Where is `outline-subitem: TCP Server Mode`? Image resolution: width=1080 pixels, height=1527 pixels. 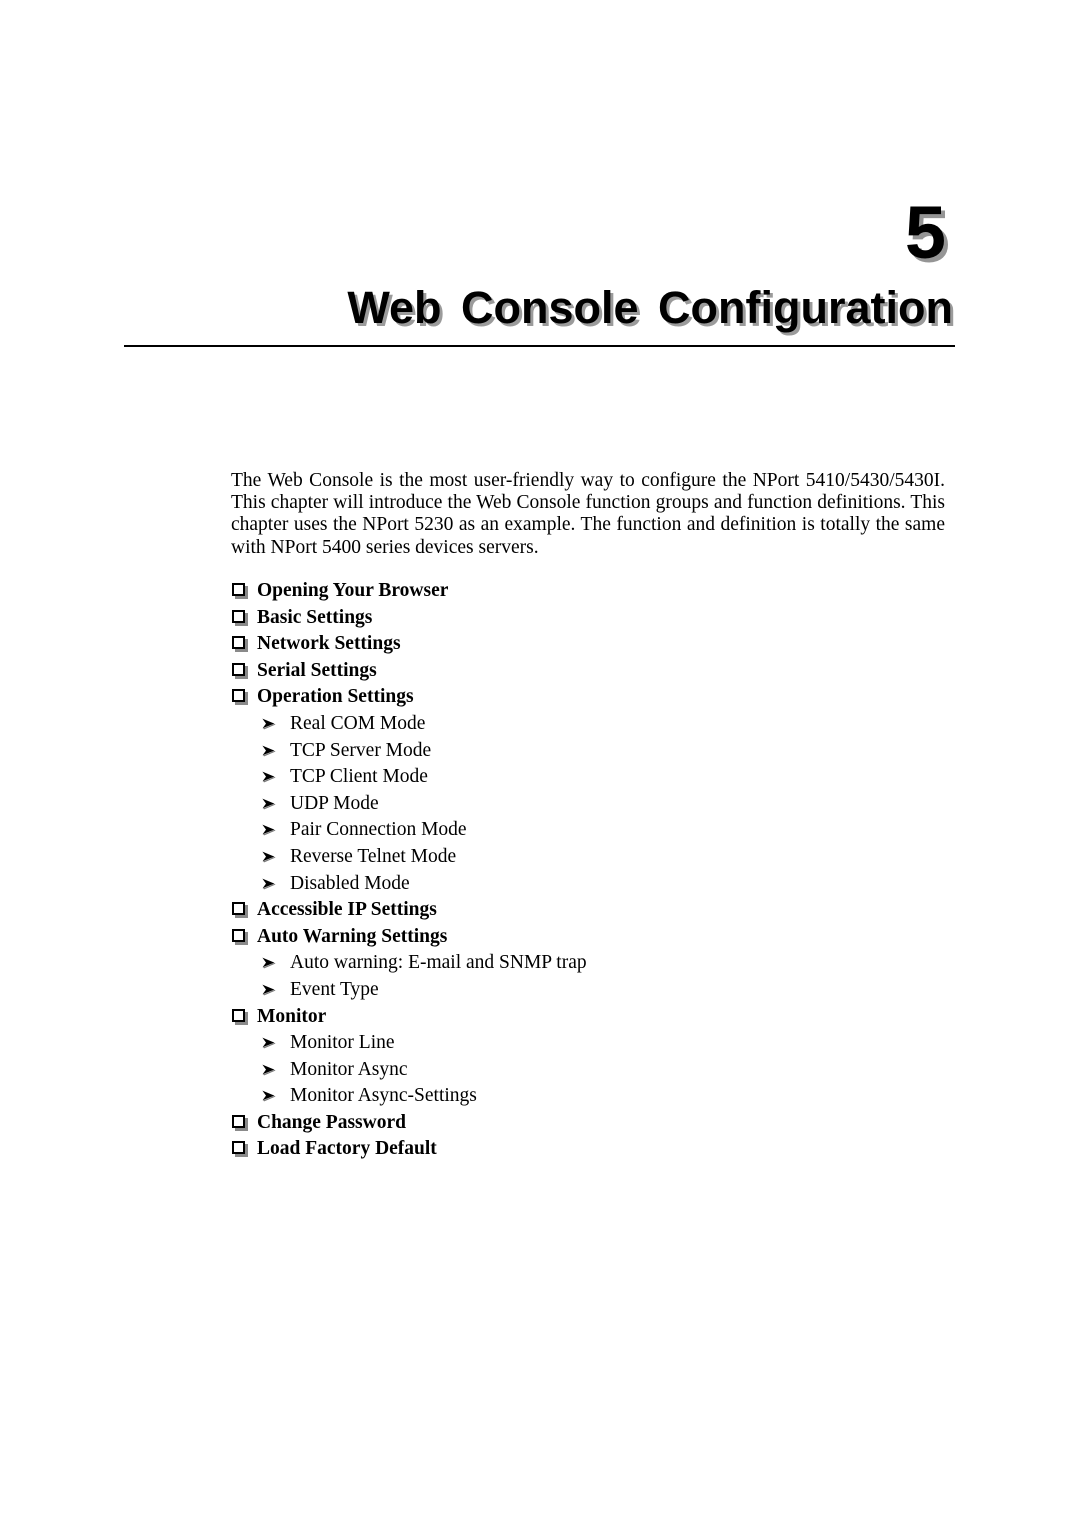
outline-subitem: TCP Server Mode is located at coordinates (591, 751).